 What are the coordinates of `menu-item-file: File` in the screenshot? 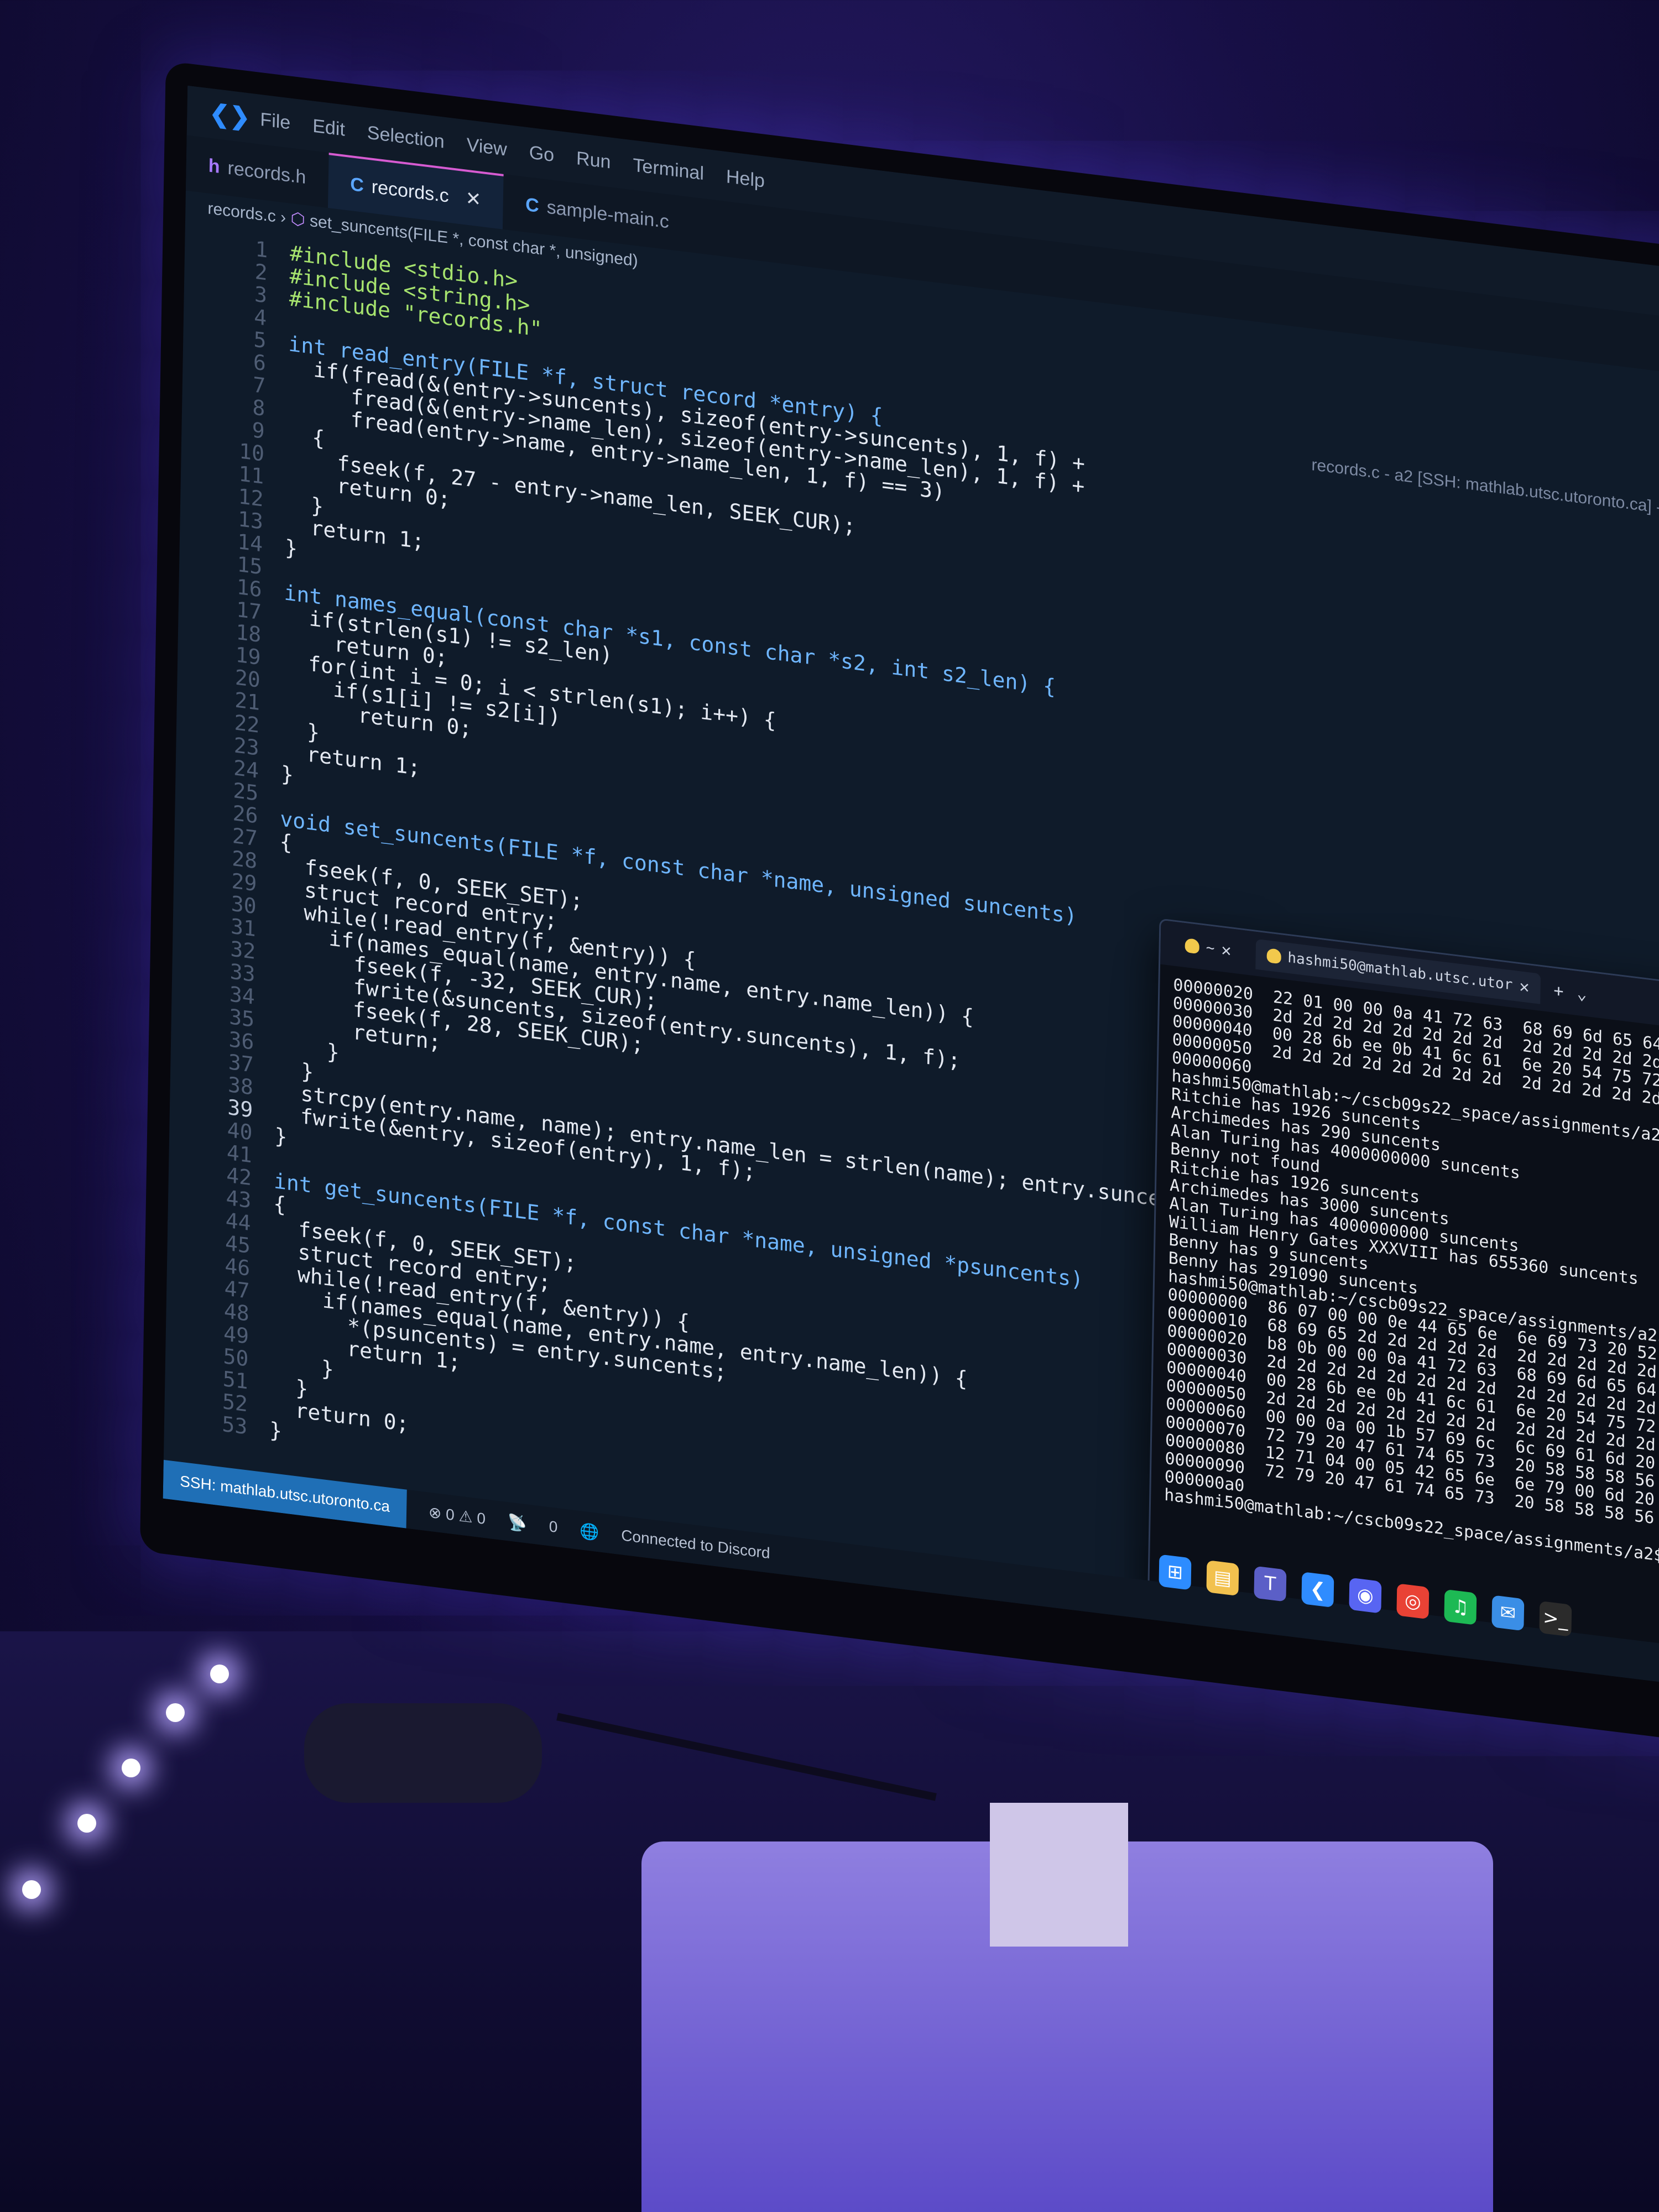 It's located at (275, 121).